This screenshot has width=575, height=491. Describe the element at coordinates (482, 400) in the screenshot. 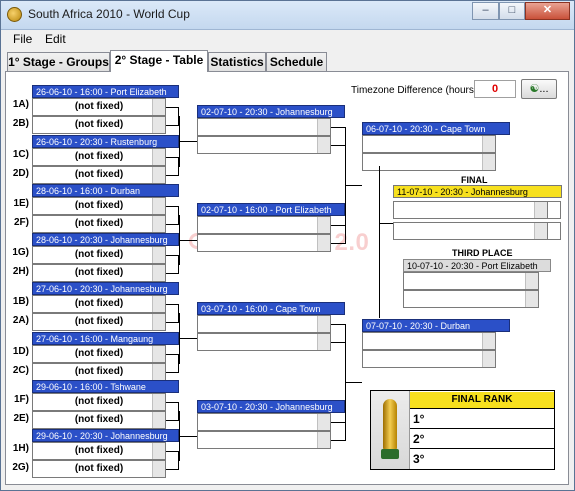

I see `final-rank-title: FINAL RANK` at that location.